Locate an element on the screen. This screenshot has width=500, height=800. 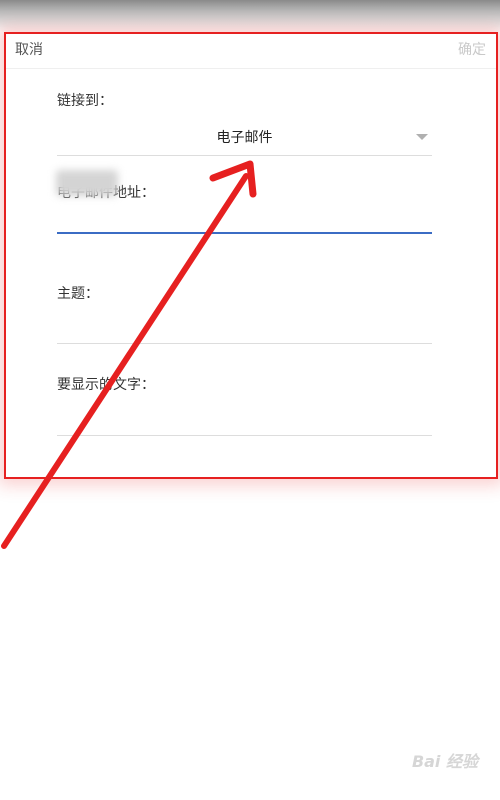
link-type-select: 电子邮件 is located at coordinates (244, 137).